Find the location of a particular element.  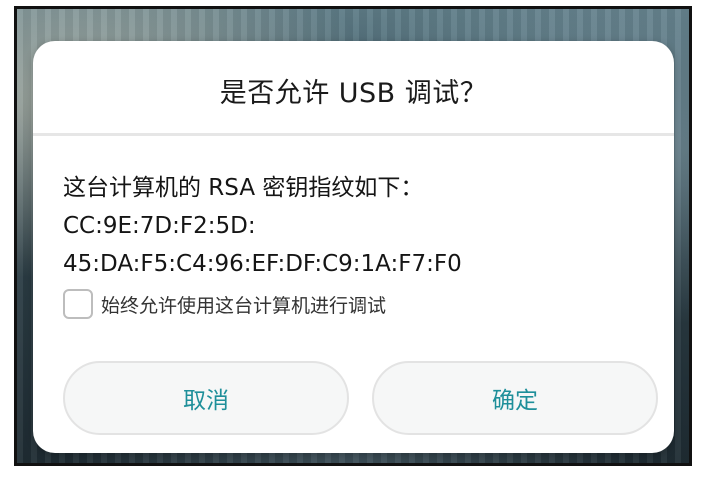

title-divider is located at coordinates (353, 134).